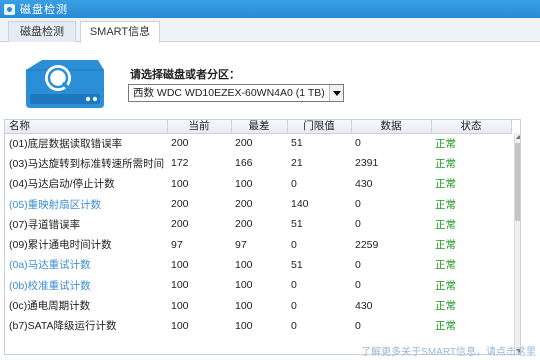  I want to click on app-icon, so click(9, 9).